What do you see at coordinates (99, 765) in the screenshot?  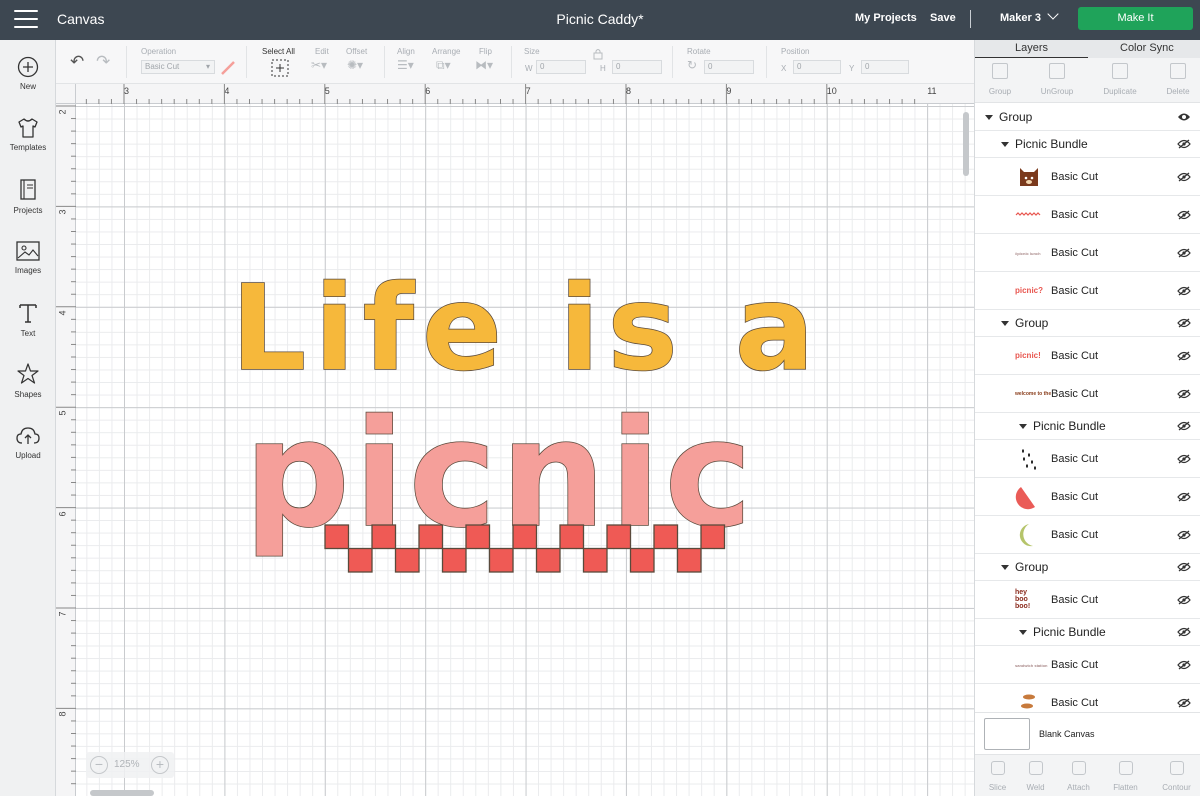 I see `zoom-out-button: −` at bounding box center [99, 765].